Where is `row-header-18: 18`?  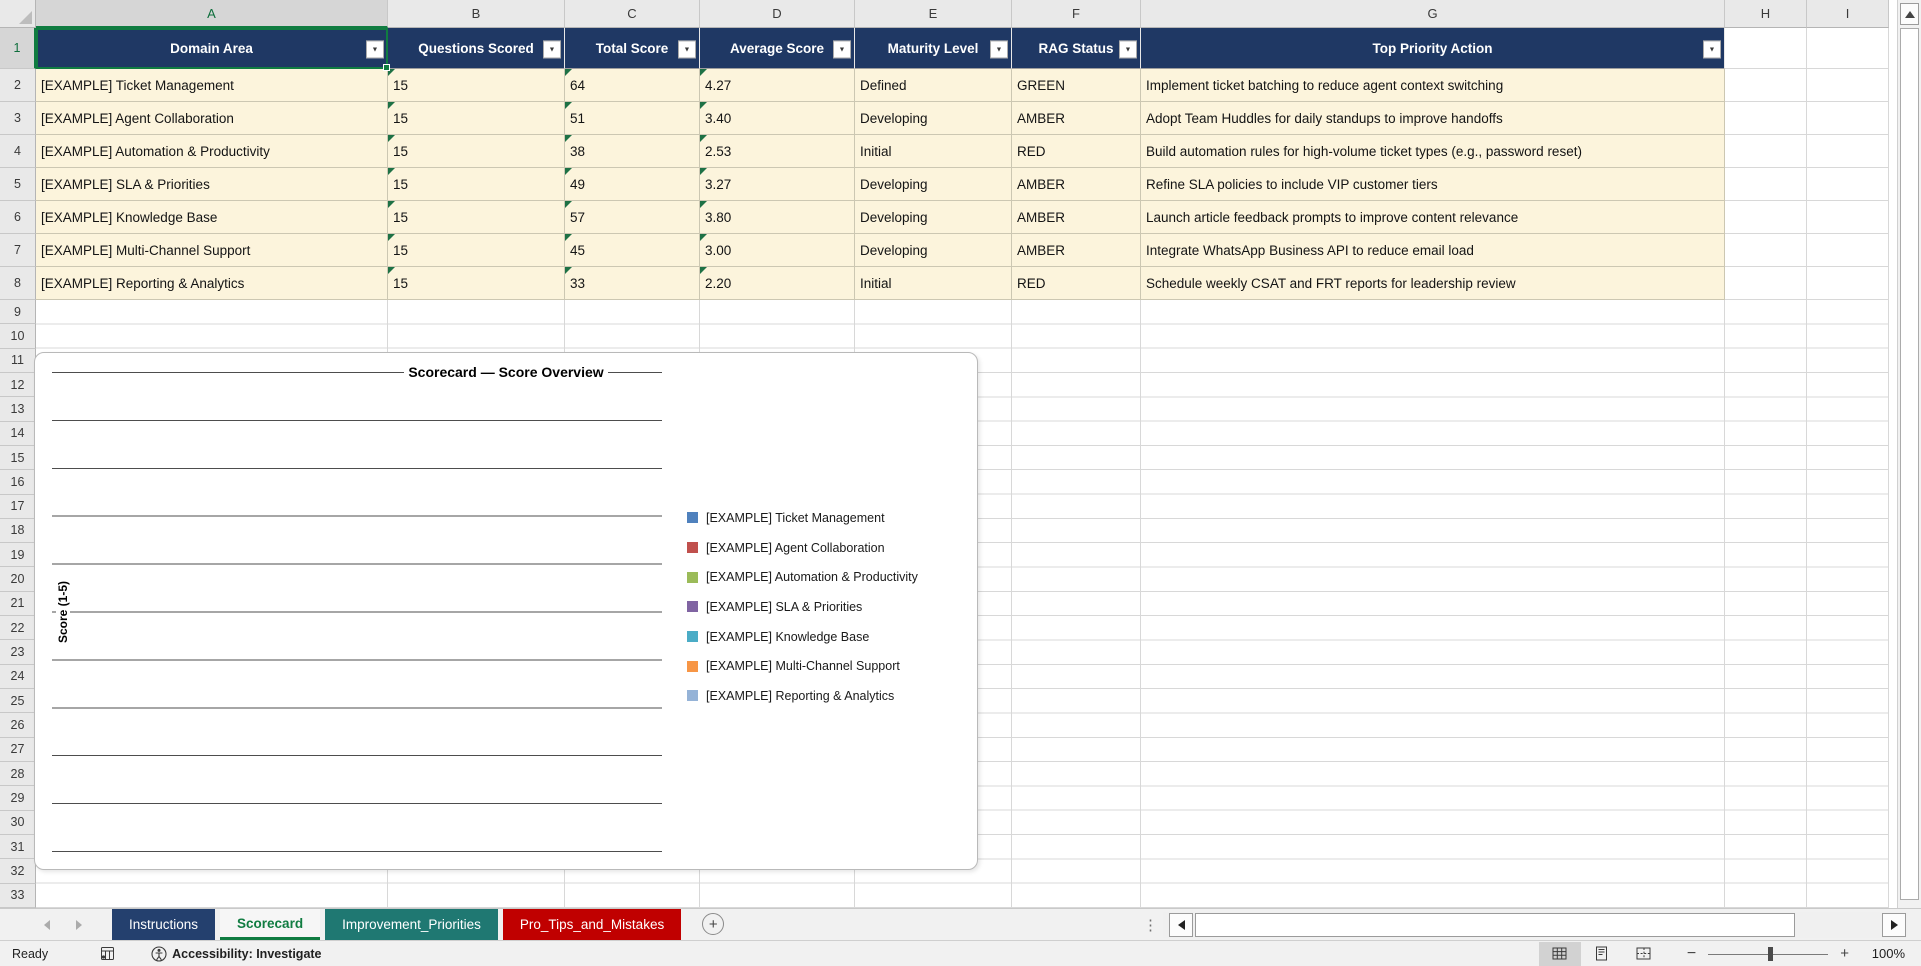 row-header-18: 18 is located at coordinates (18, 531).